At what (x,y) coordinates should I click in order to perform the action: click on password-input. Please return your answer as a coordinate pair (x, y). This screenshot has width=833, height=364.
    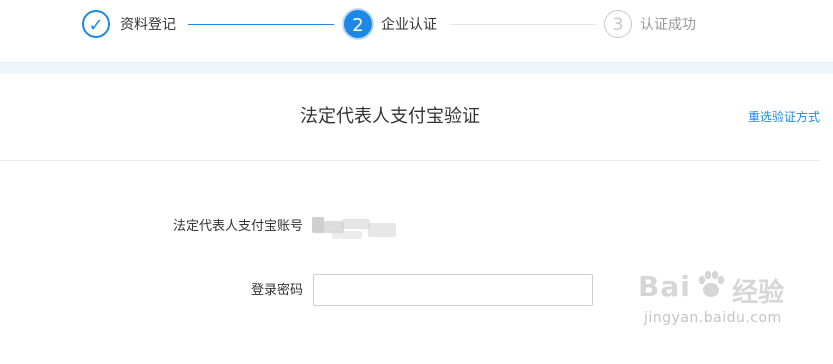
    Looking at the image, I should click on (453, 290).